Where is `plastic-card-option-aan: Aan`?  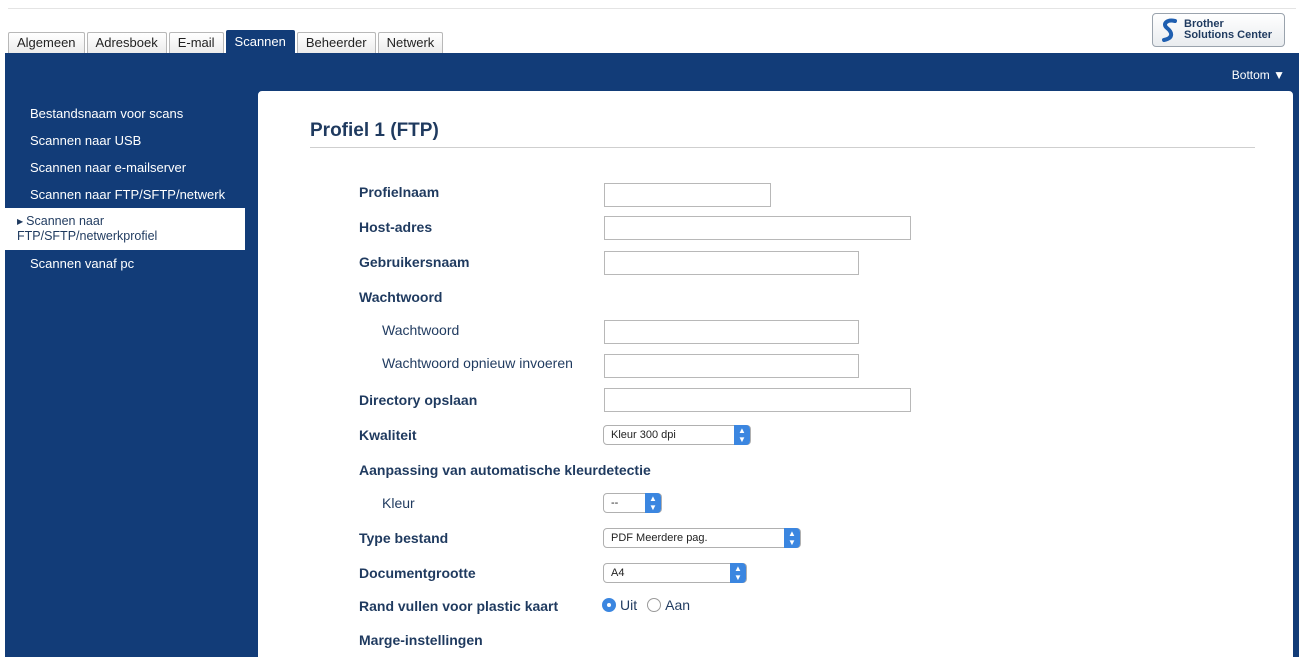
plastic-card-option-aan: Aan is located at coordinates (677, 605).